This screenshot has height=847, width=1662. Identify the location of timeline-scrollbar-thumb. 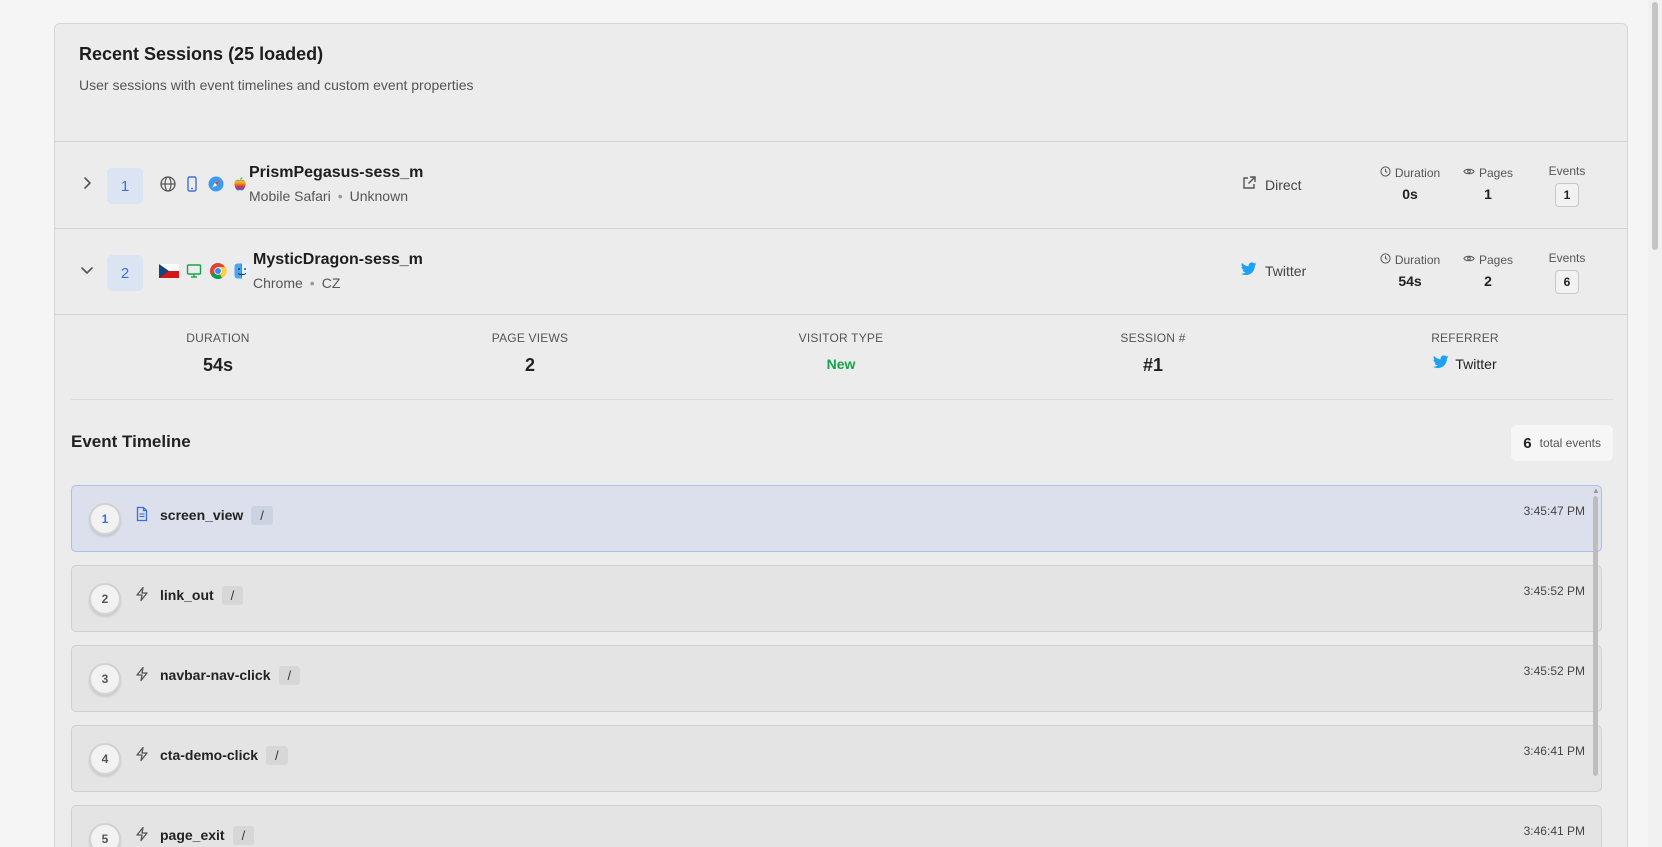
(1595, 636).